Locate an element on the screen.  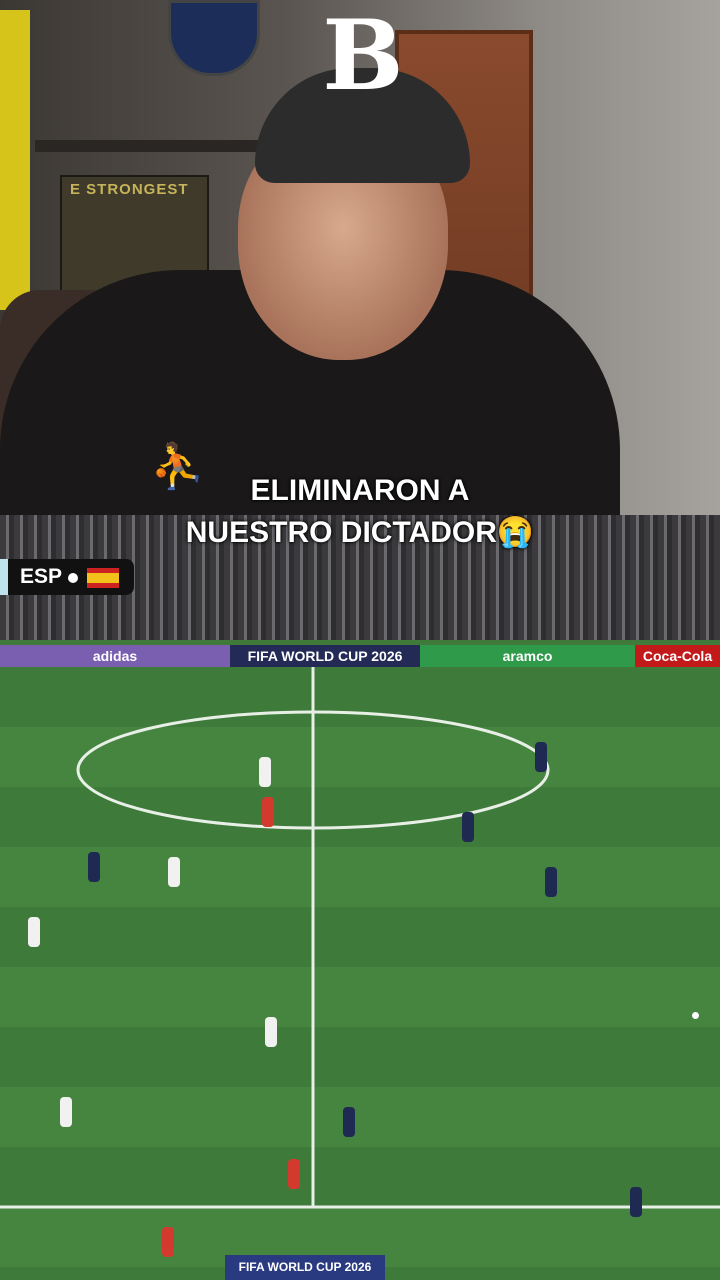
ad-board-3: aramco is located at coordinates (527, 656).